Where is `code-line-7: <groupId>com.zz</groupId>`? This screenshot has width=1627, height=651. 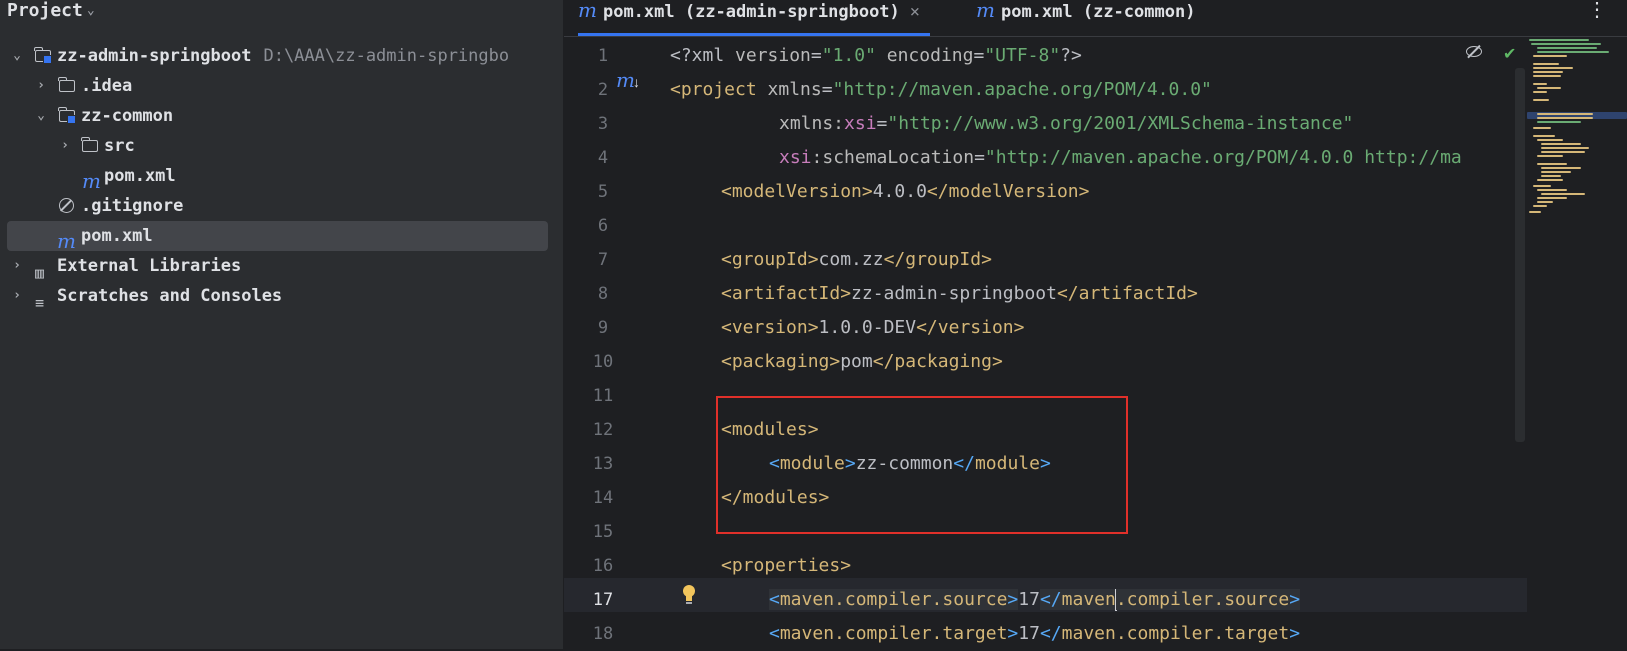 code-line-7: <groupId>com.zz</groupId> is located at coordinates (856, 259).